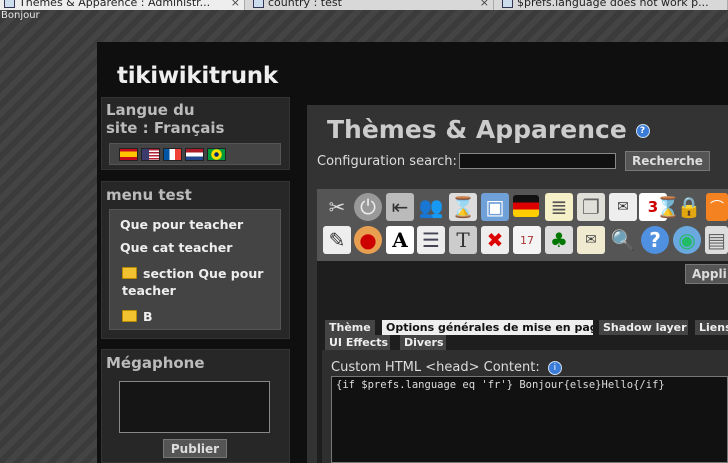 The width and height of the screenshot is (728, 463). I want to click on language-module-title: Langue du site : Français, so click(195, 117).